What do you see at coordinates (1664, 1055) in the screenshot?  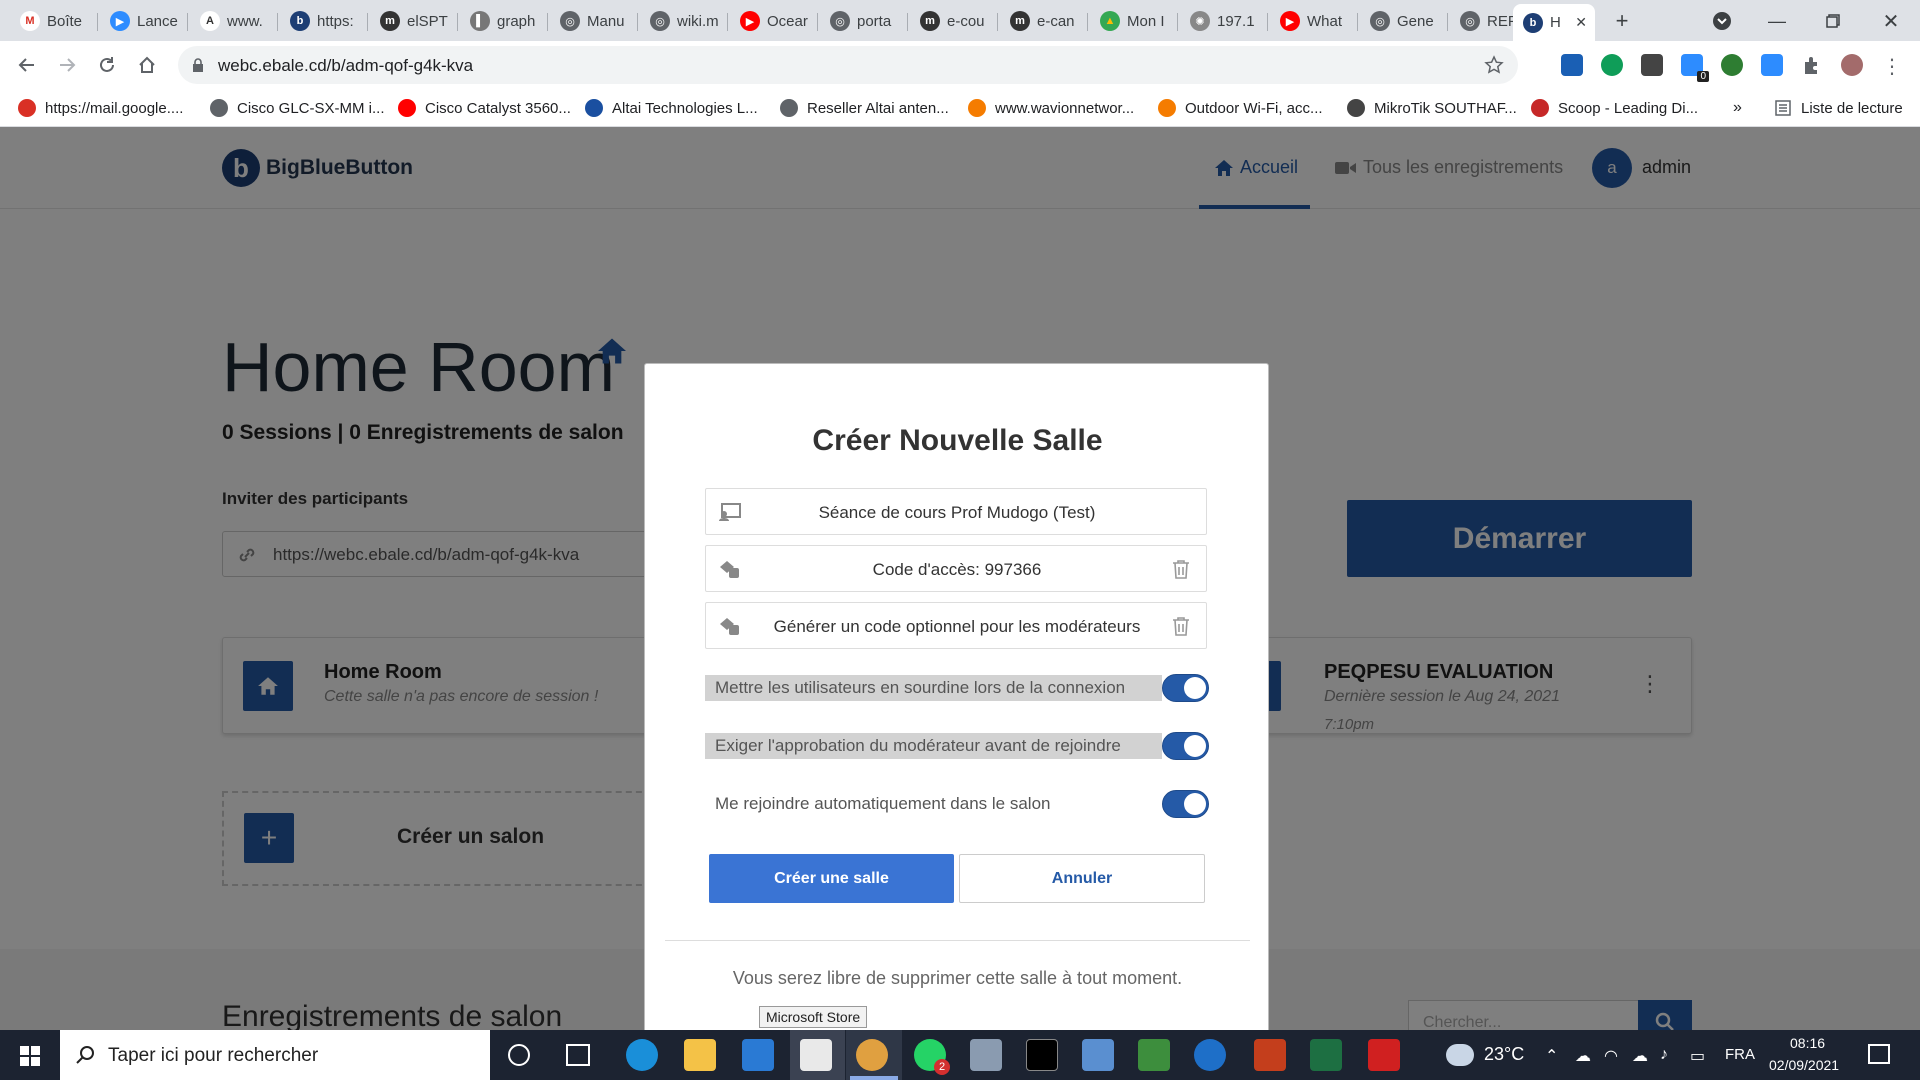 I see `volume-icon: ♪` at bounding box center [1664, 1055].